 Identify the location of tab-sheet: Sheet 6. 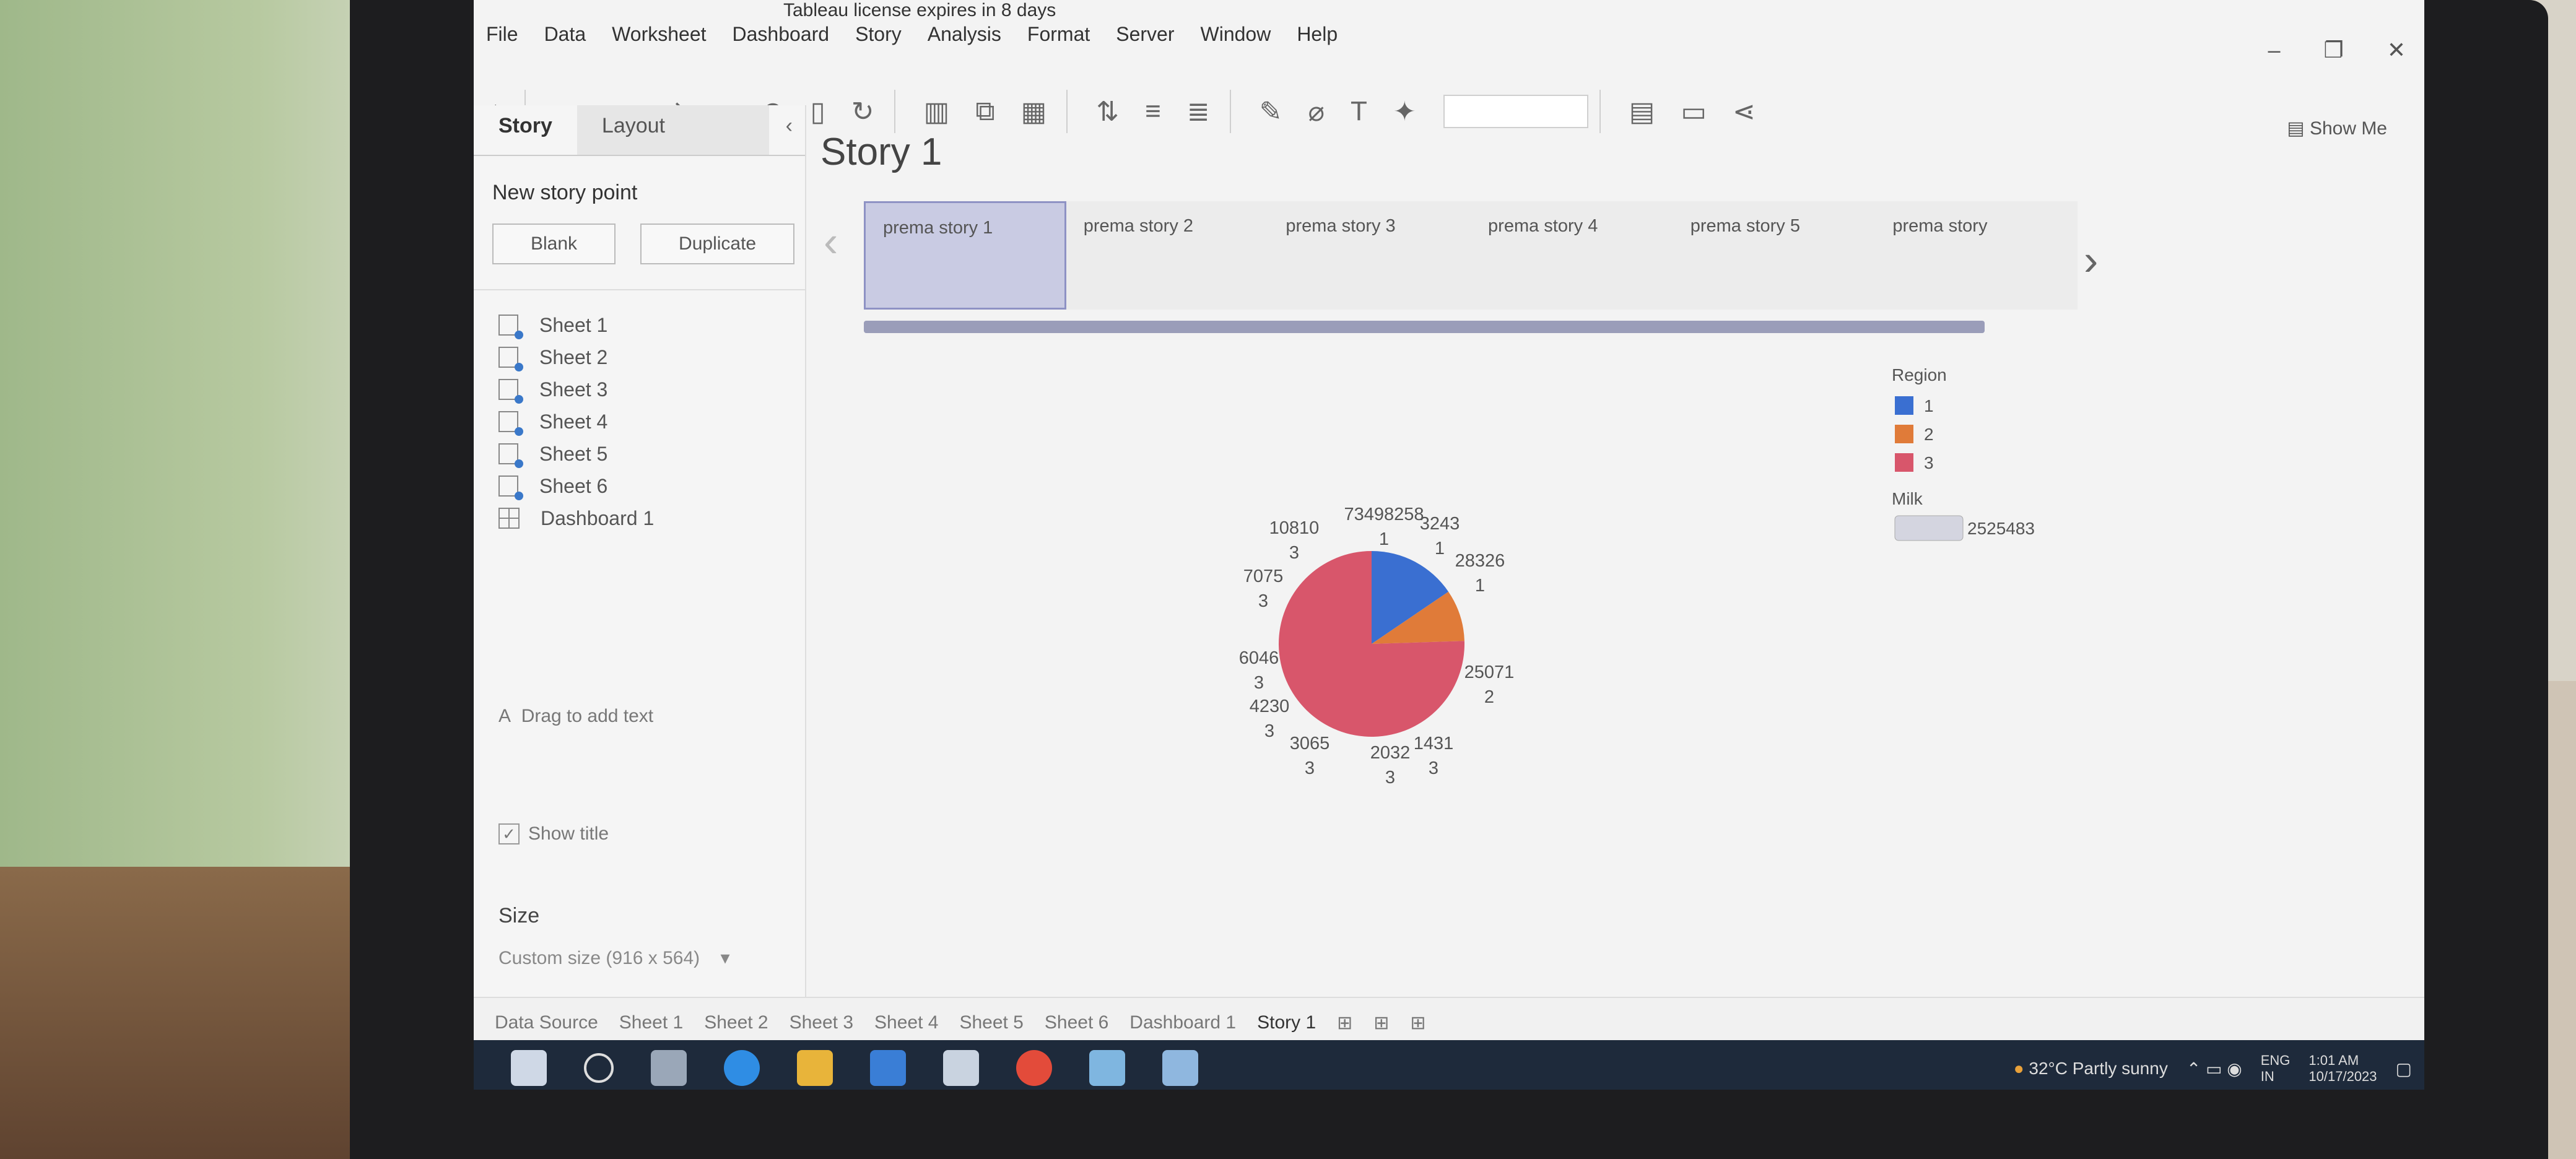
(1076, 1022).